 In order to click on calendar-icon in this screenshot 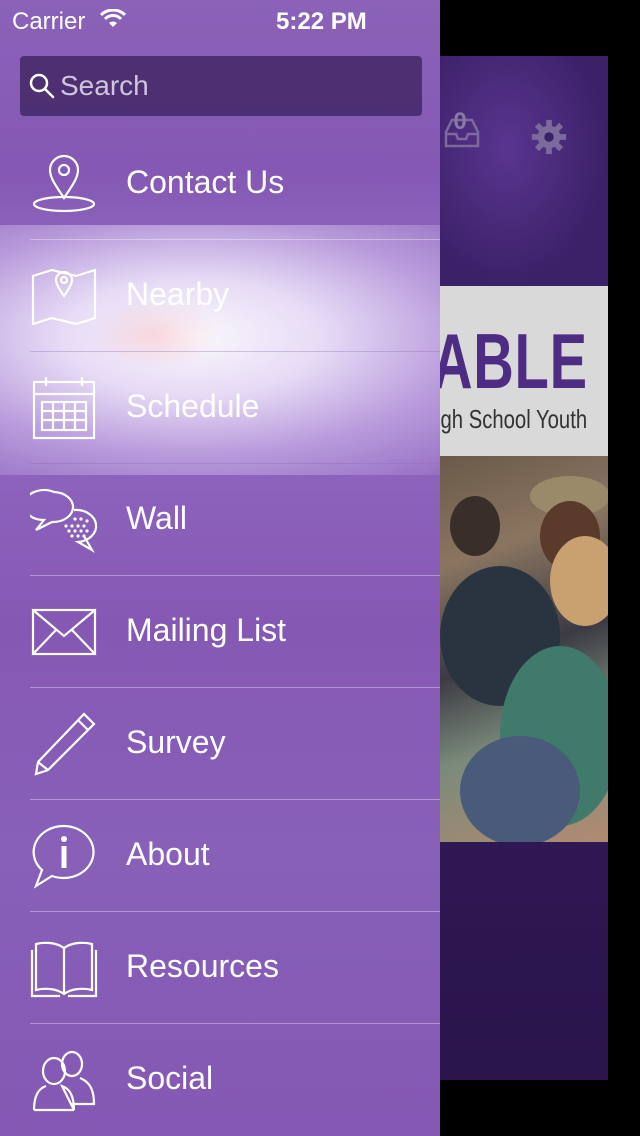, I will do `click(64, 408)`.